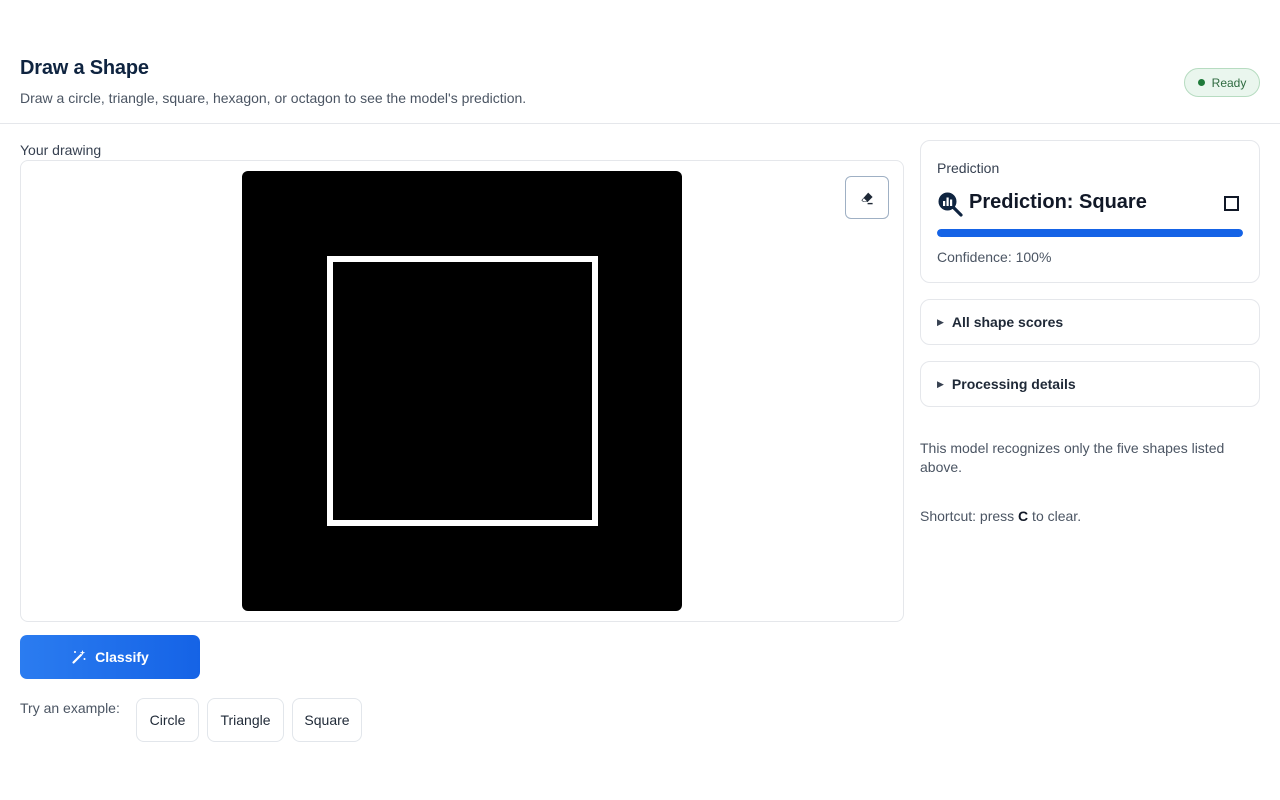 This screenshot has width=1280, height=800. Describe the element at coordinates (84, 68) in the screenshot. I see `page-title: Draw a Shape` at that location.